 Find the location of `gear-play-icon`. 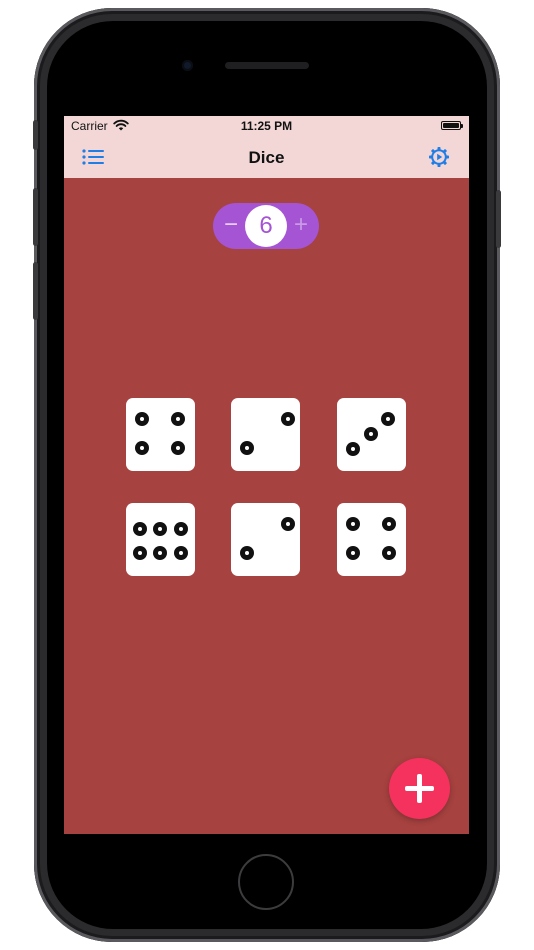

gear-play-icon is located at coordinates (439, 157).